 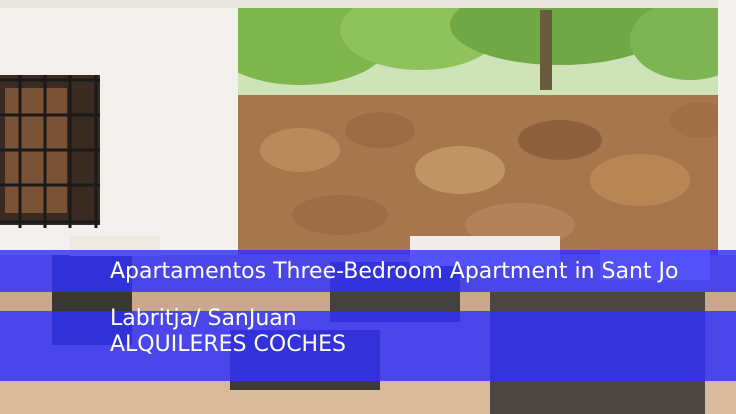 I want to click on listing-location: Labritja/ SanJuan, so click(x=203, y=318).